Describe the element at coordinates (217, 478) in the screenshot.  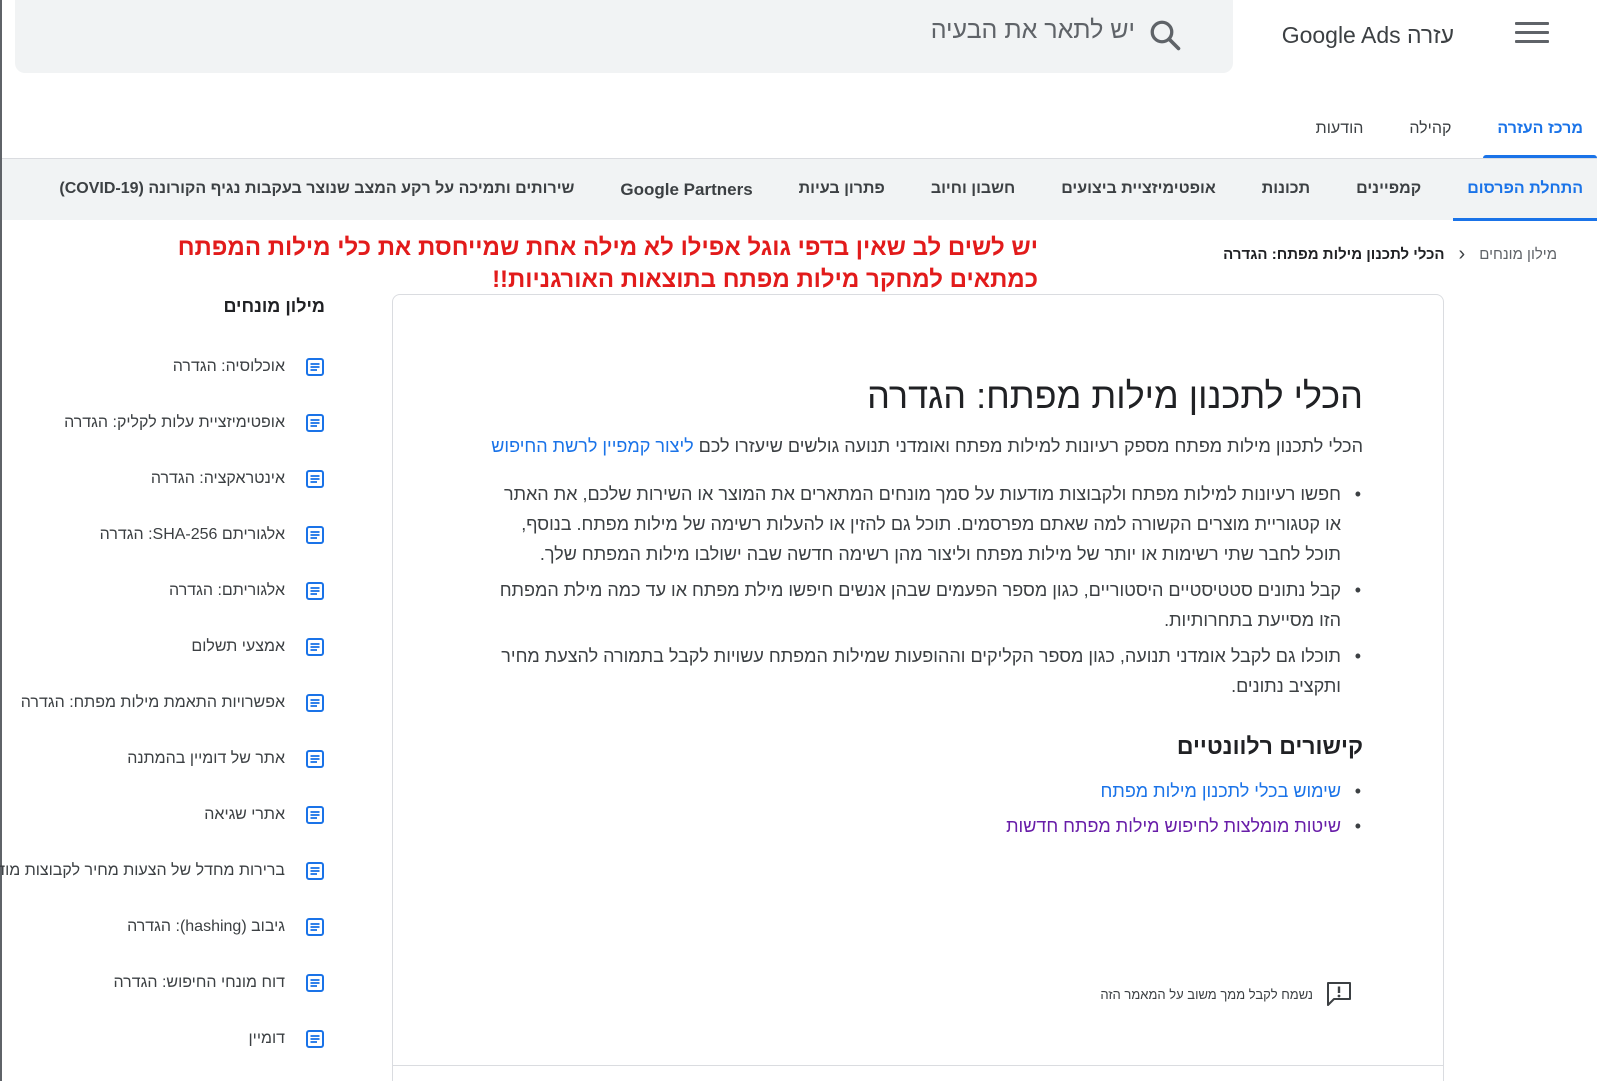
I see `glossary-item-label: אינטראקציה: הגדרה` at that location.